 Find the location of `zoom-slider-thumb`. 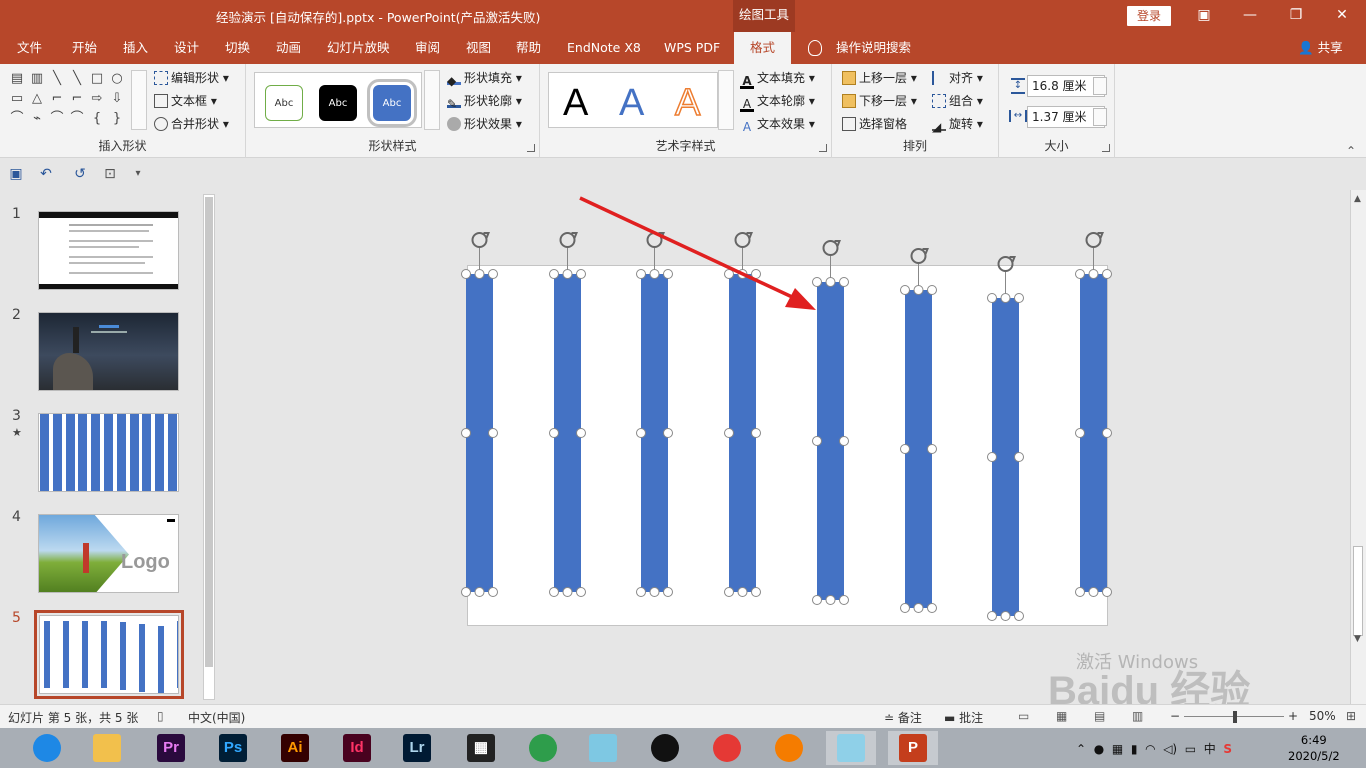

zoom-slider-thumb is located at coordinates (1235, 717).